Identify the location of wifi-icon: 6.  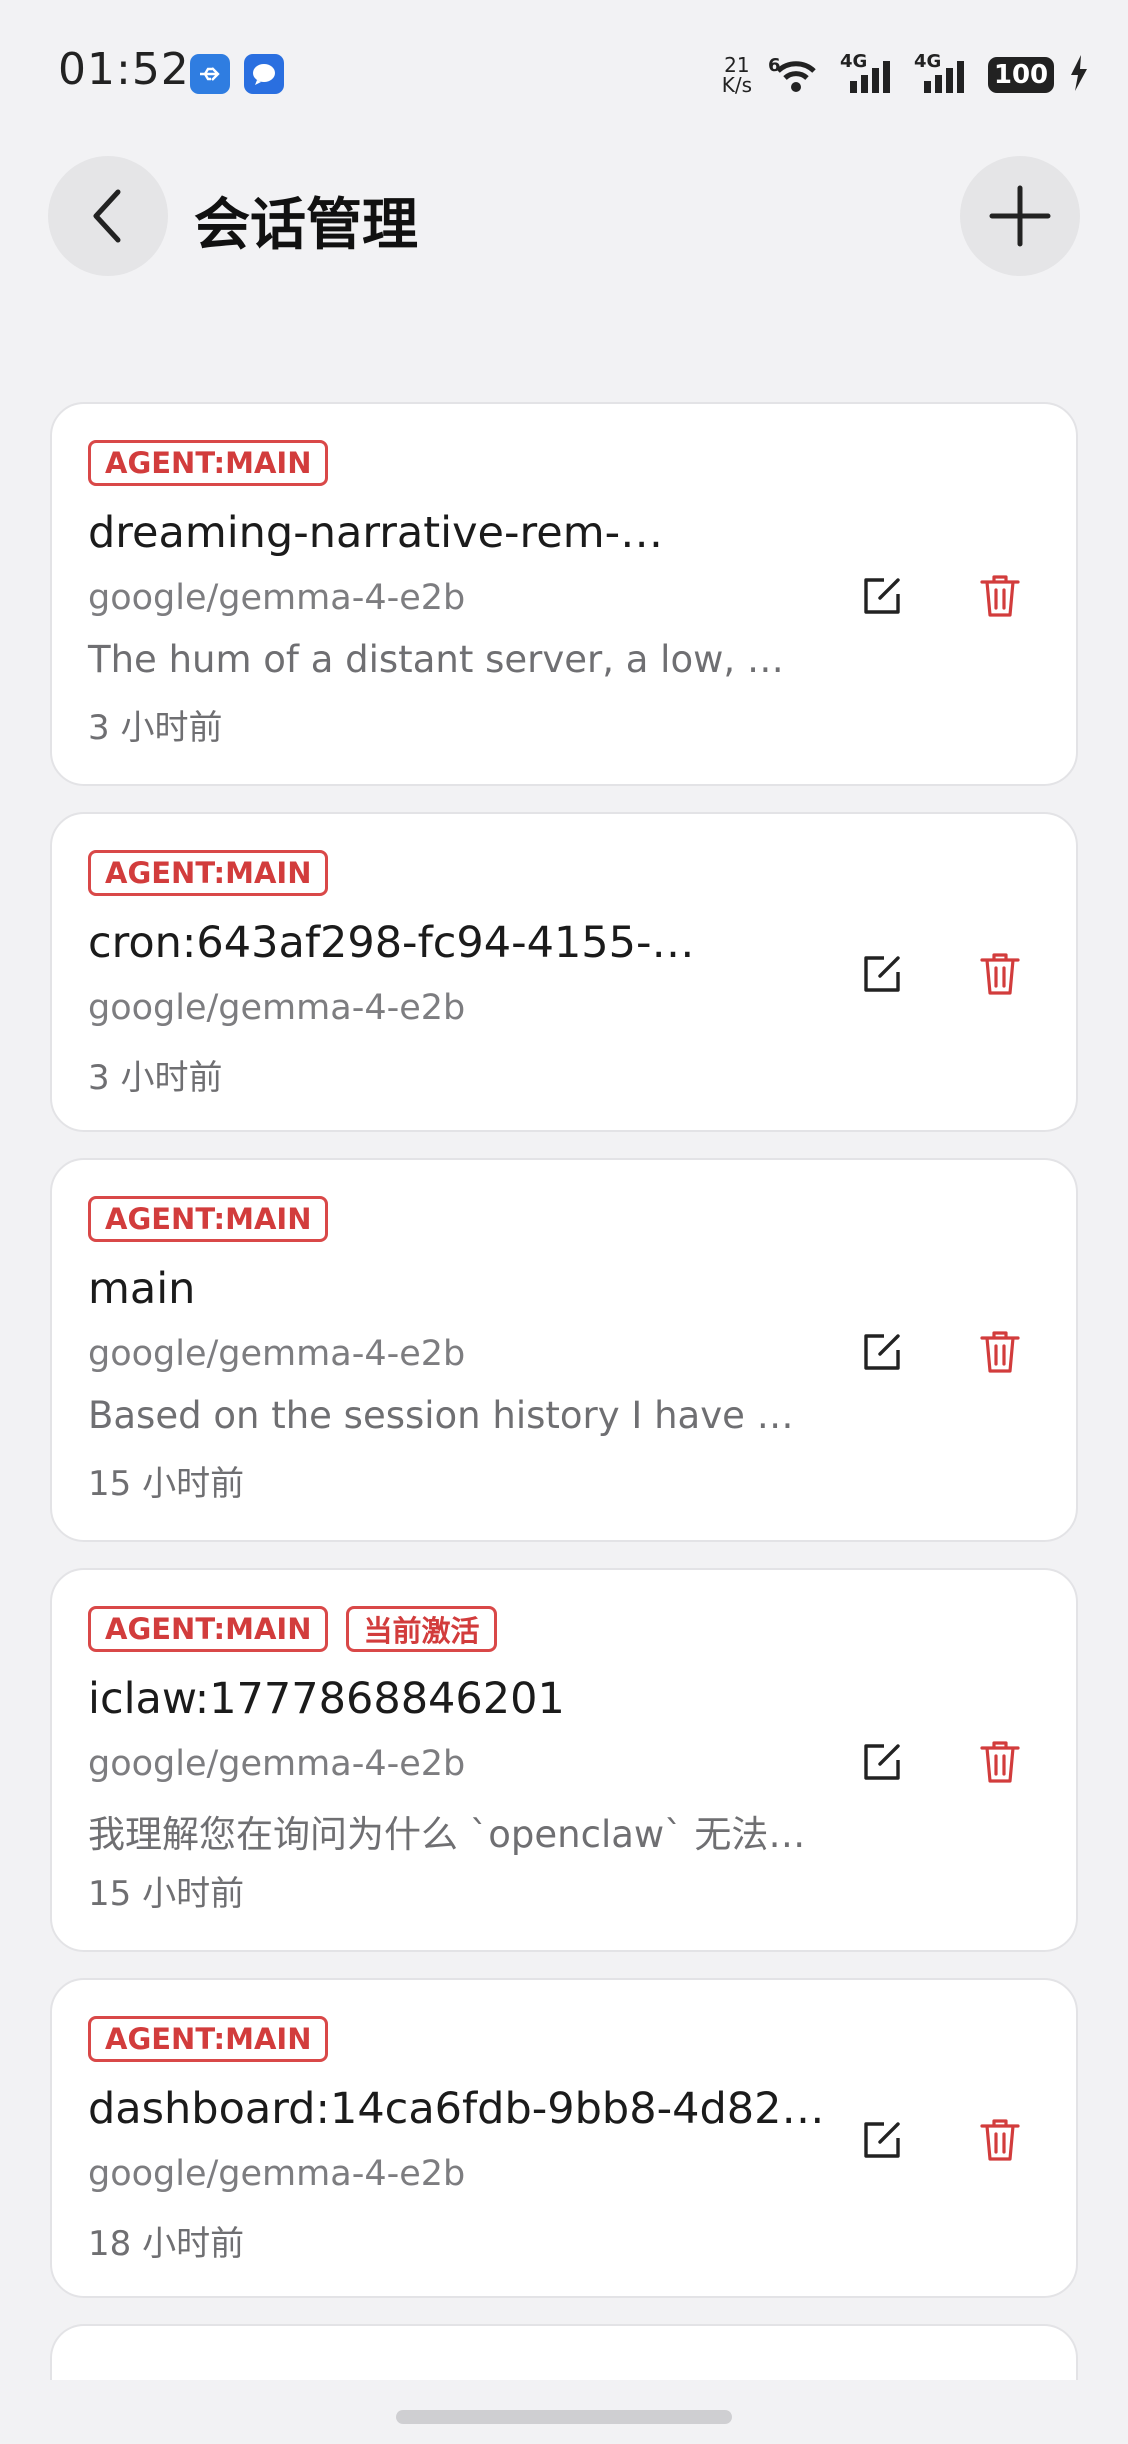
(796, 75).